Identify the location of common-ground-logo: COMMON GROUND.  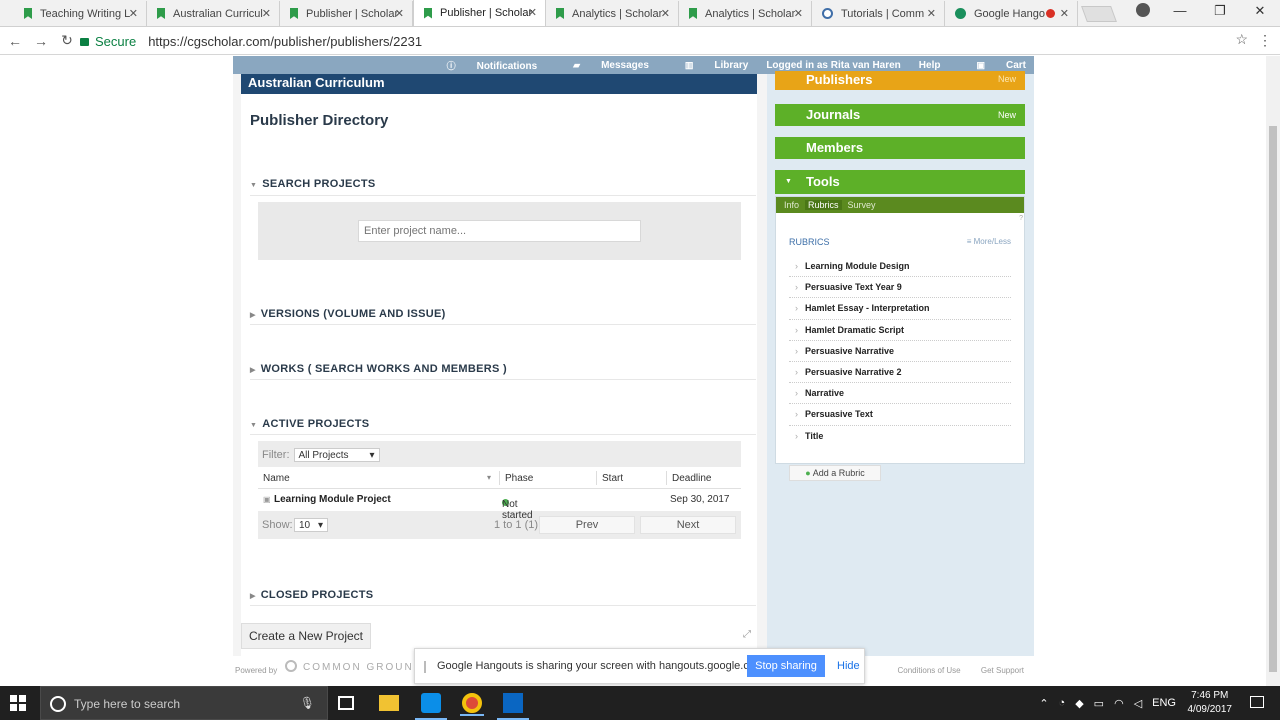
(354, 666).